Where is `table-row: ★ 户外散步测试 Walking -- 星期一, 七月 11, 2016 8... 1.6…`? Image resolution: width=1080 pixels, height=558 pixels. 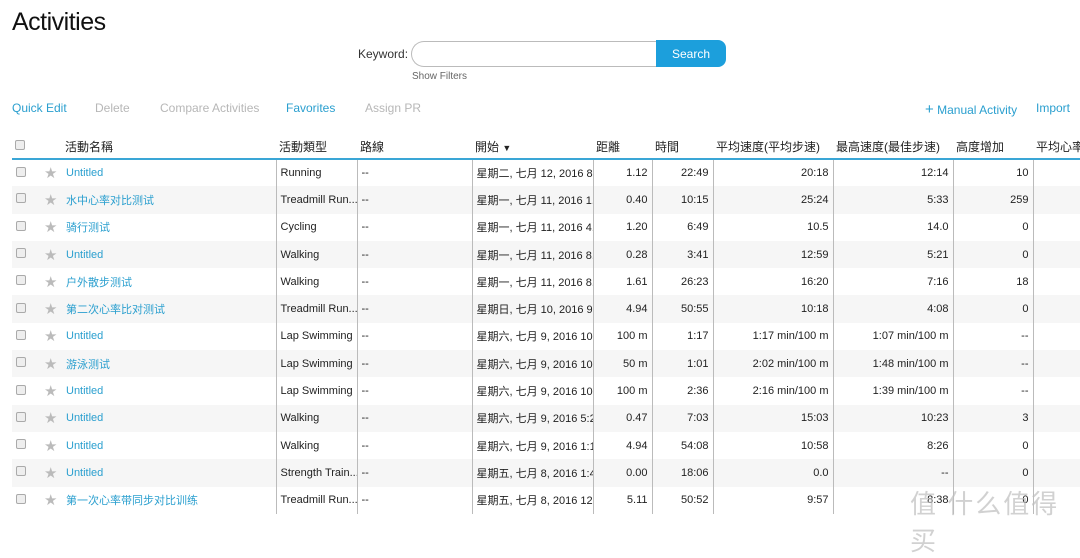 table-row: ★ 户外散步测试 Walking -- 星期一, 七月 11, 2016 8... 1.6… is located at coordinates (546, 282).